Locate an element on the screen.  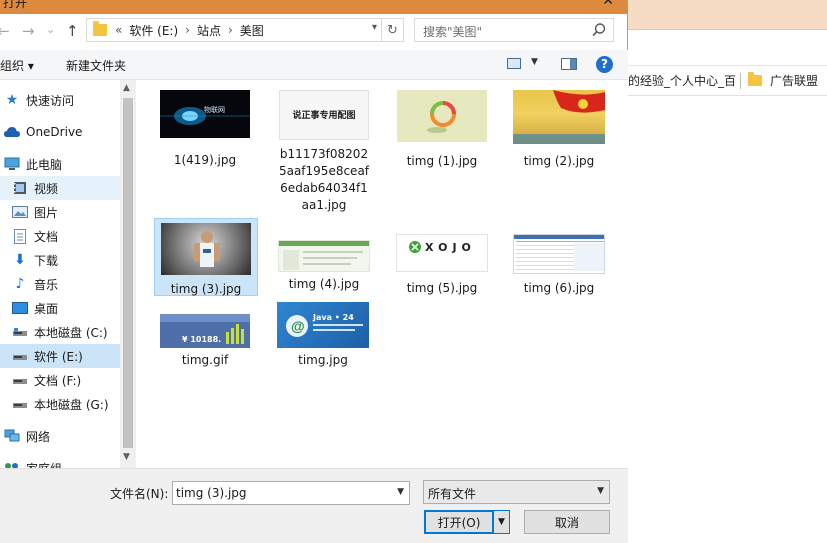
scroll-up-icon: ▲ is located at coordinates (126, 88).